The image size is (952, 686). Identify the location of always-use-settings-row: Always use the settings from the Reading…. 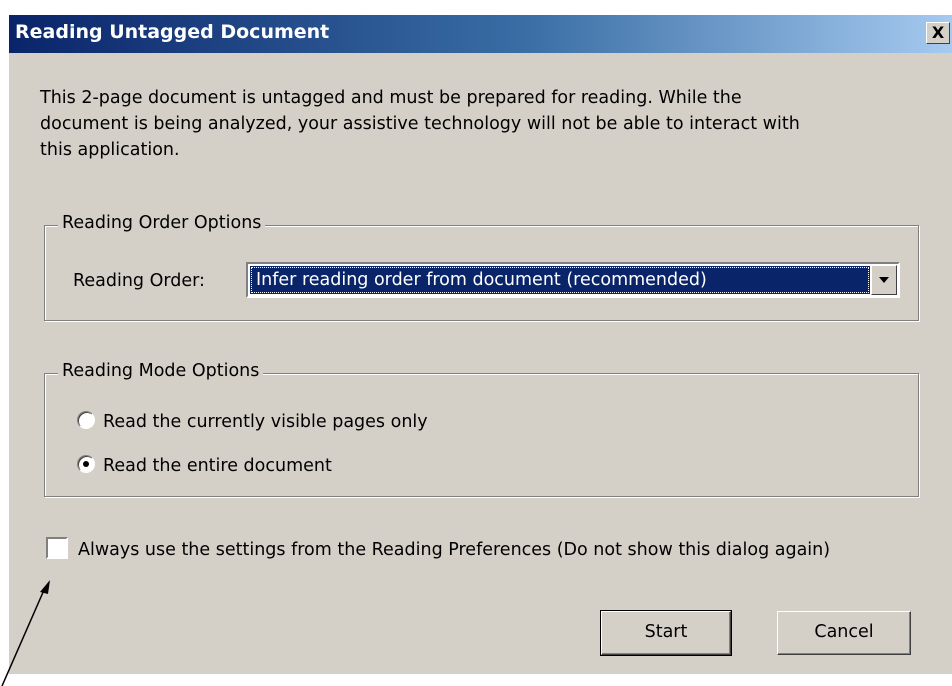
(438, 548).